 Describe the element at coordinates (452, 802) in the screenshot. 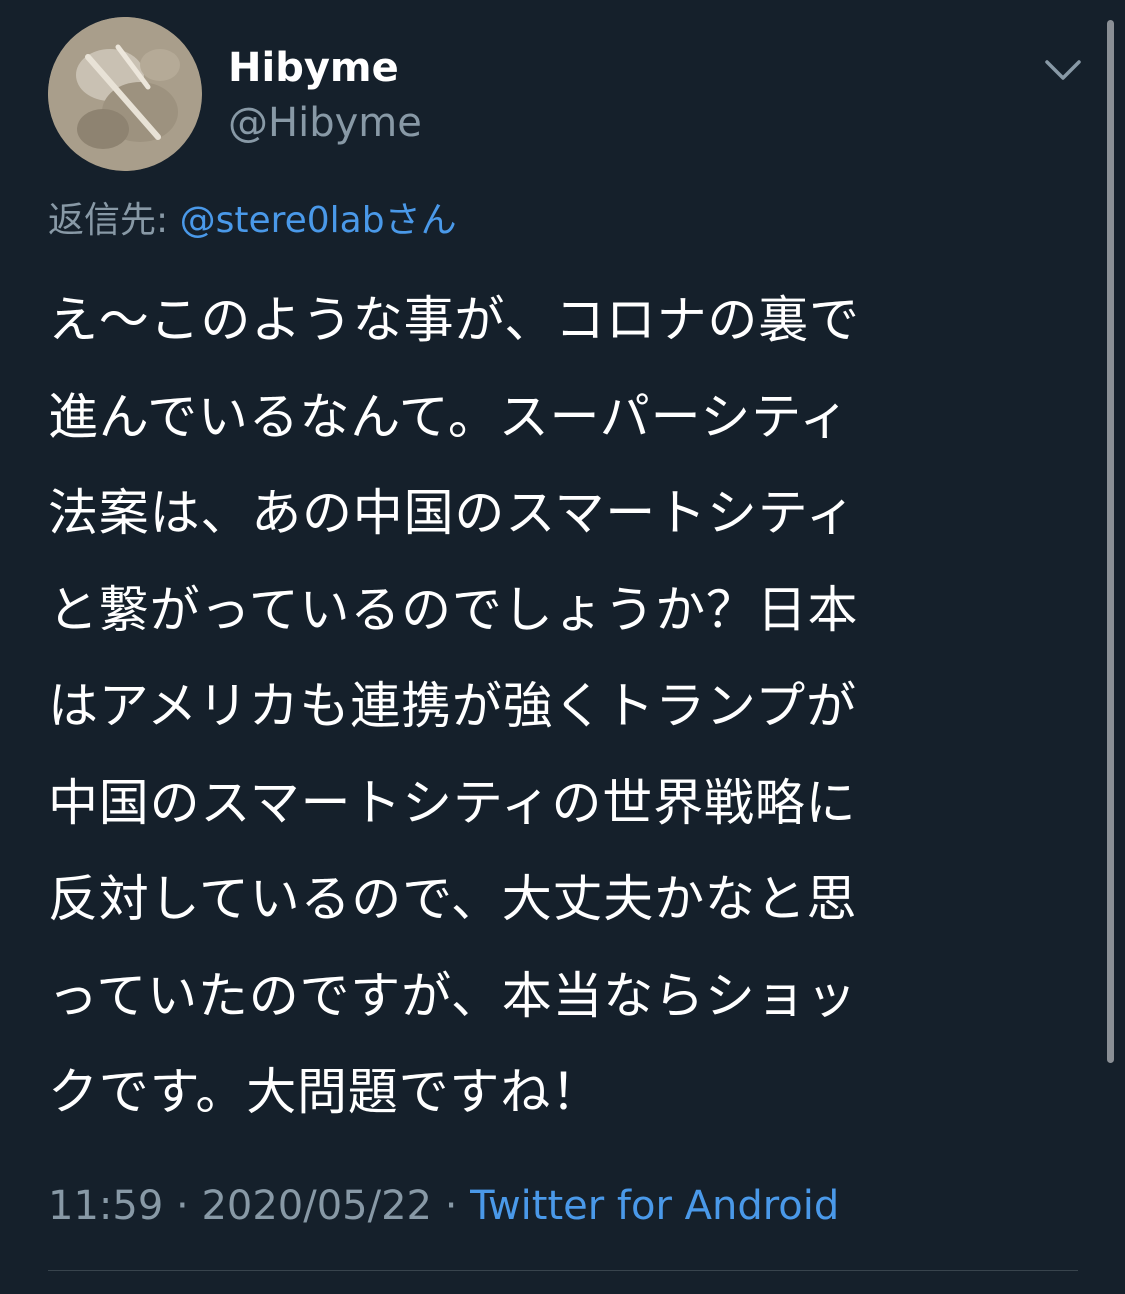

I see `tweet-line: 中国のスマートシティの世界戦略に` at that location.